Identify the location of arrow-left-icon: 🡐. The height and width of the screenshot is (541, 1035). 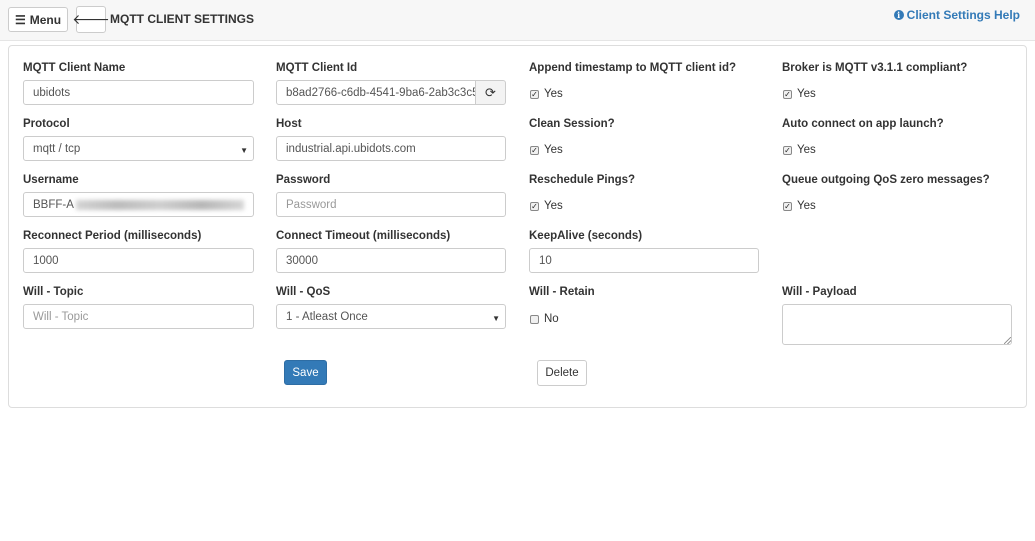
(91, 19).